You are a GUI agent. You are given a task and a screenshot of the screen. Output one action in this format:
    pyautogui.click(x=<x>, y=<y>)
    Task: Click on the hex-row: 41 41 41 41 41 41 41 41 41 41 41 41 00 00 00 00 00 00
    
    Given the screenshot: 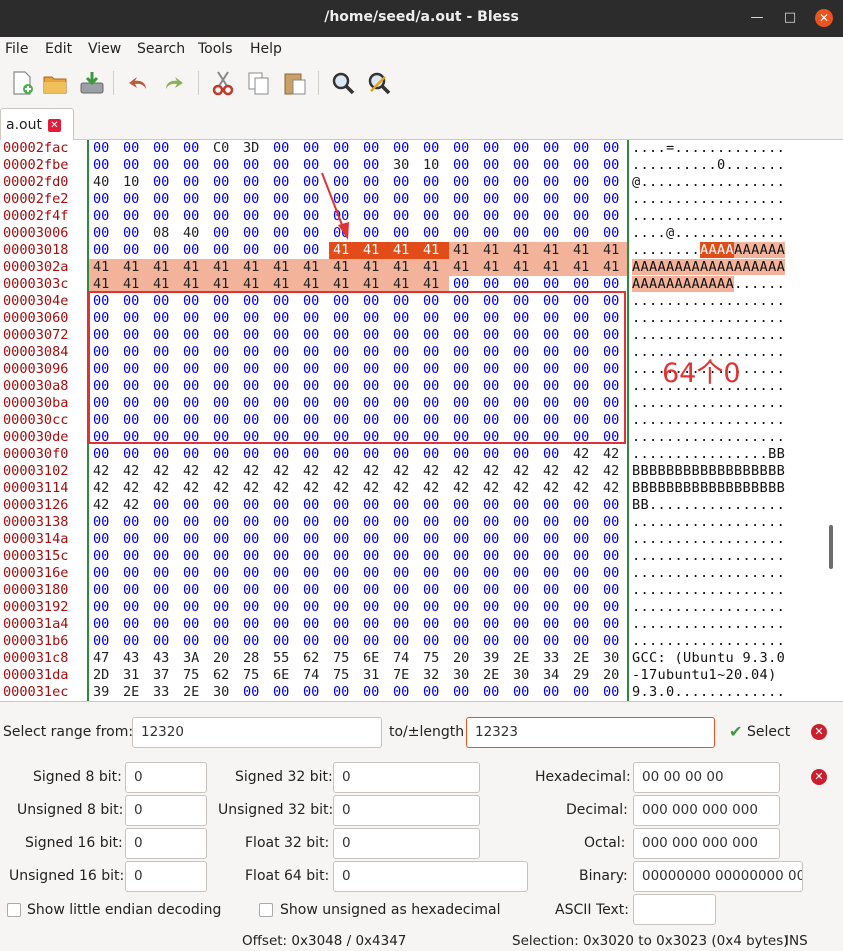 What is the action you would take?
    pyautogui.click(x=358, y=284)
    